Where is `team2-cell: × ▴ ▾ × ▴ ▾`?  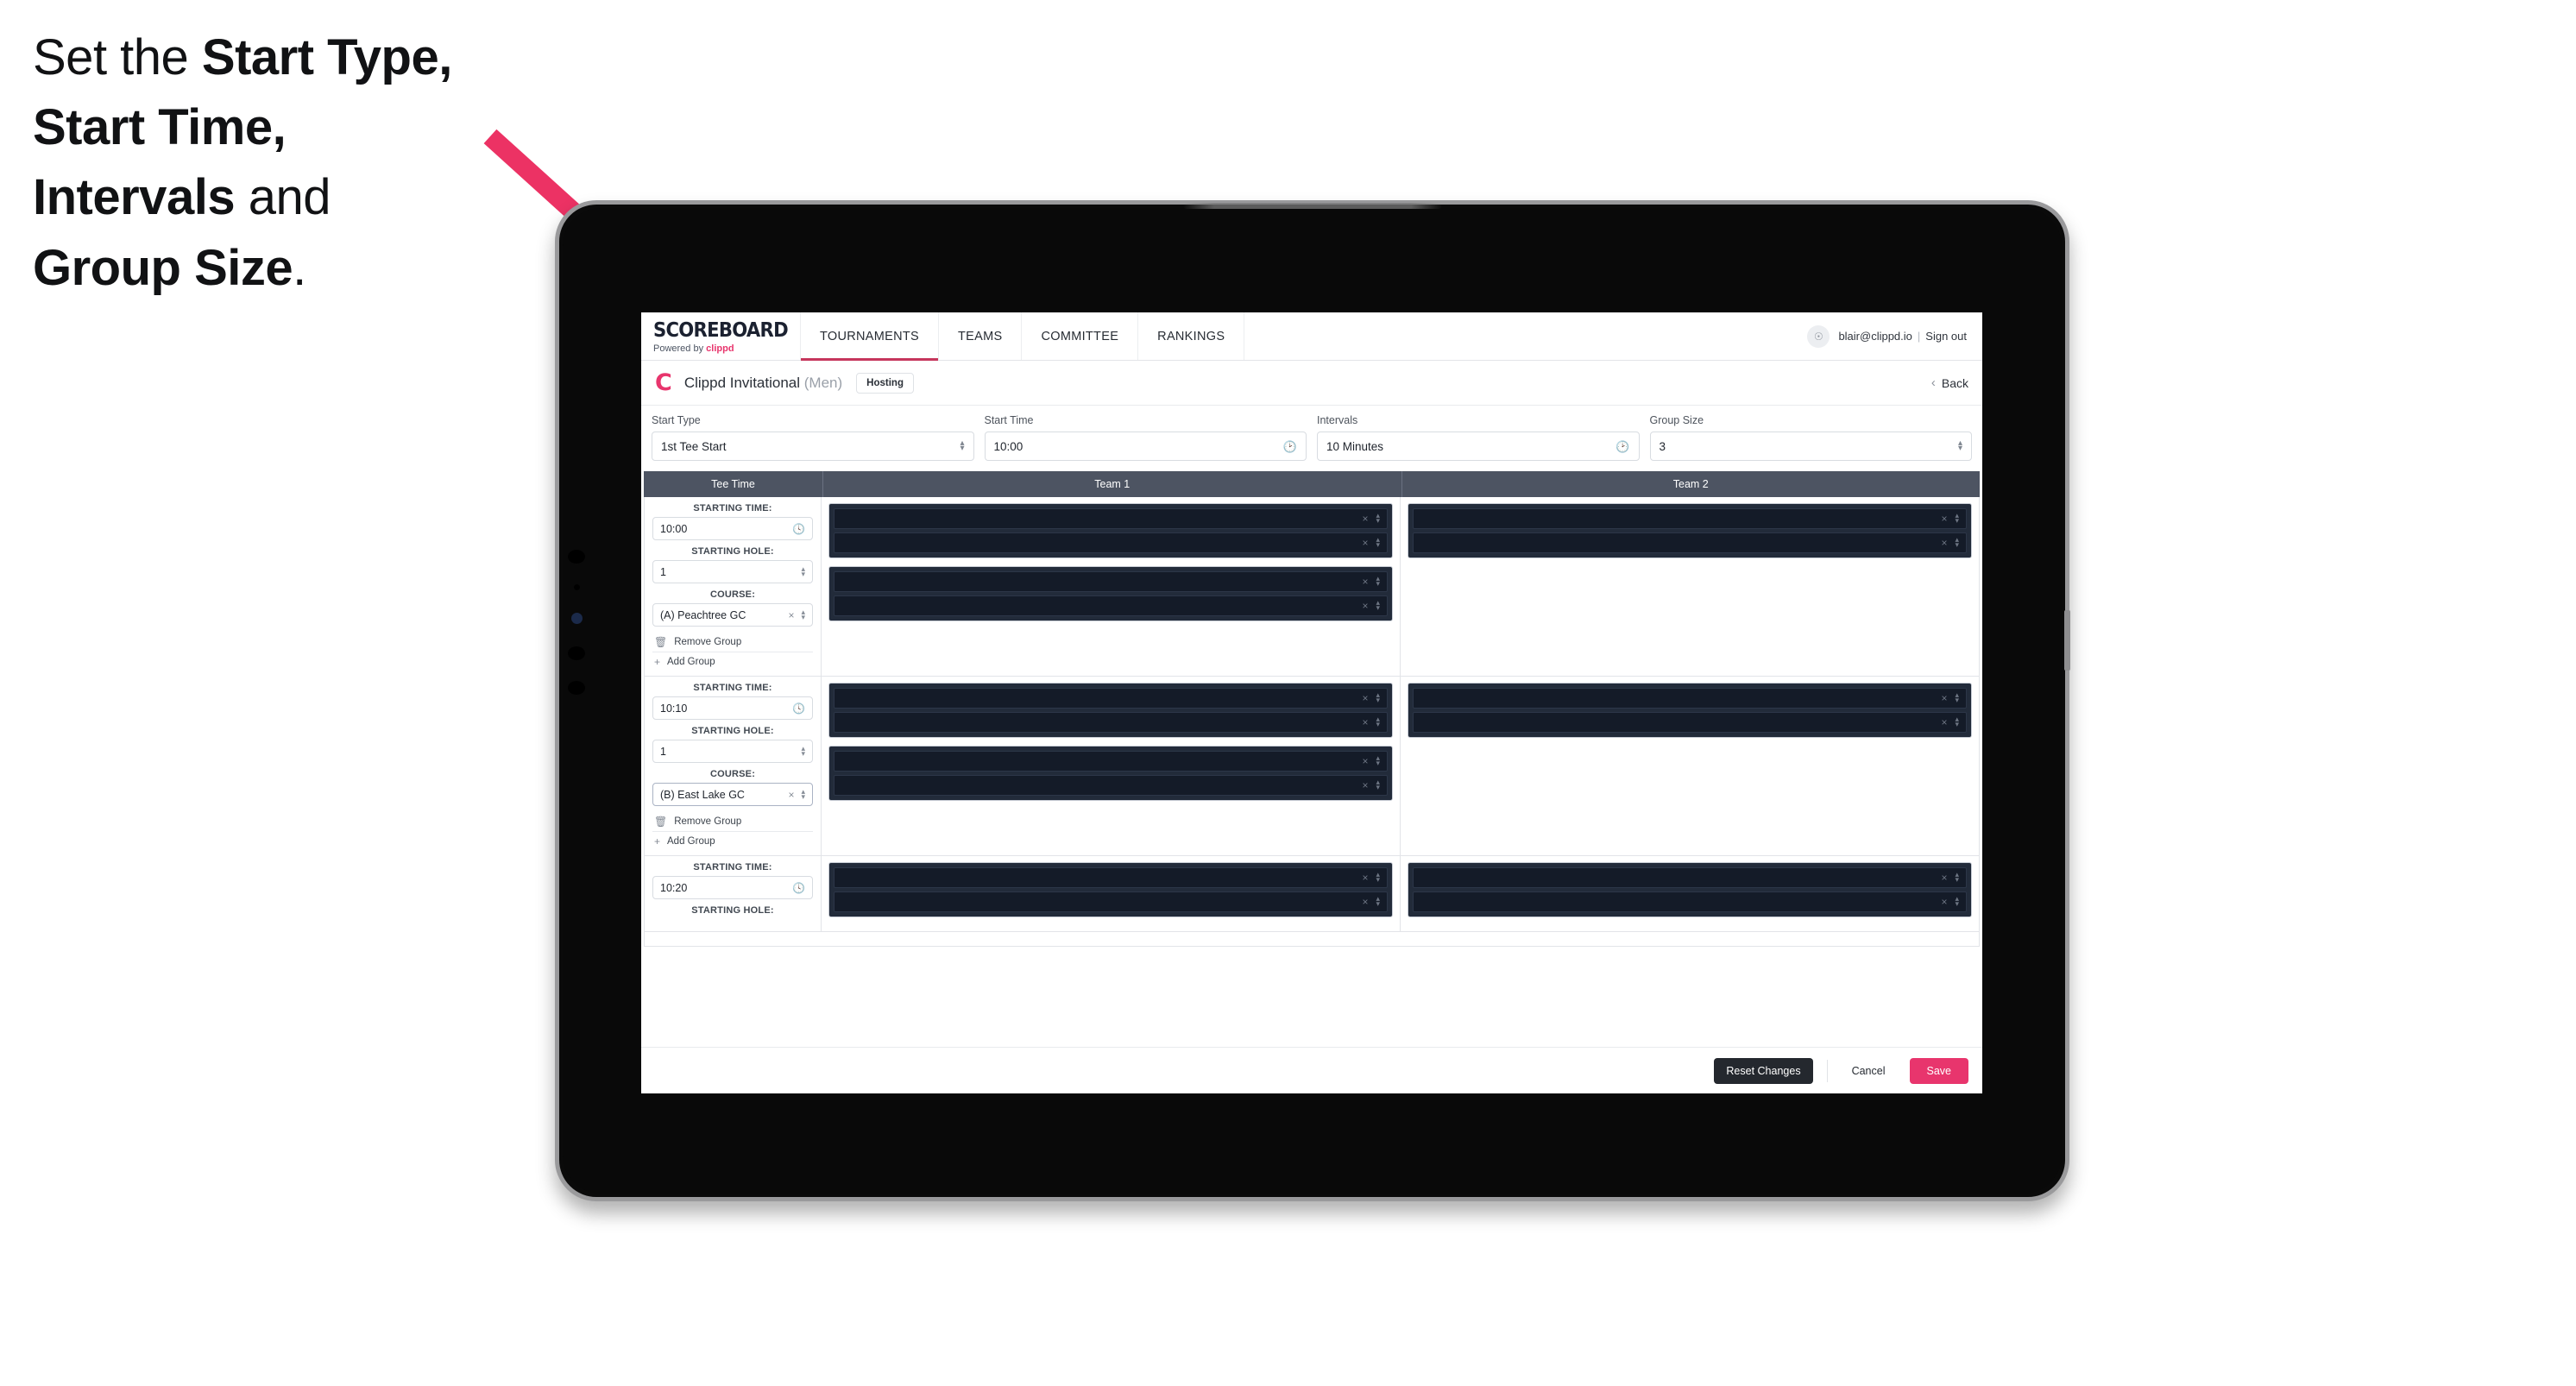
team2-cell: × ▴ ▾ × ▴ ▾ is located at coordinates (1690, 893).